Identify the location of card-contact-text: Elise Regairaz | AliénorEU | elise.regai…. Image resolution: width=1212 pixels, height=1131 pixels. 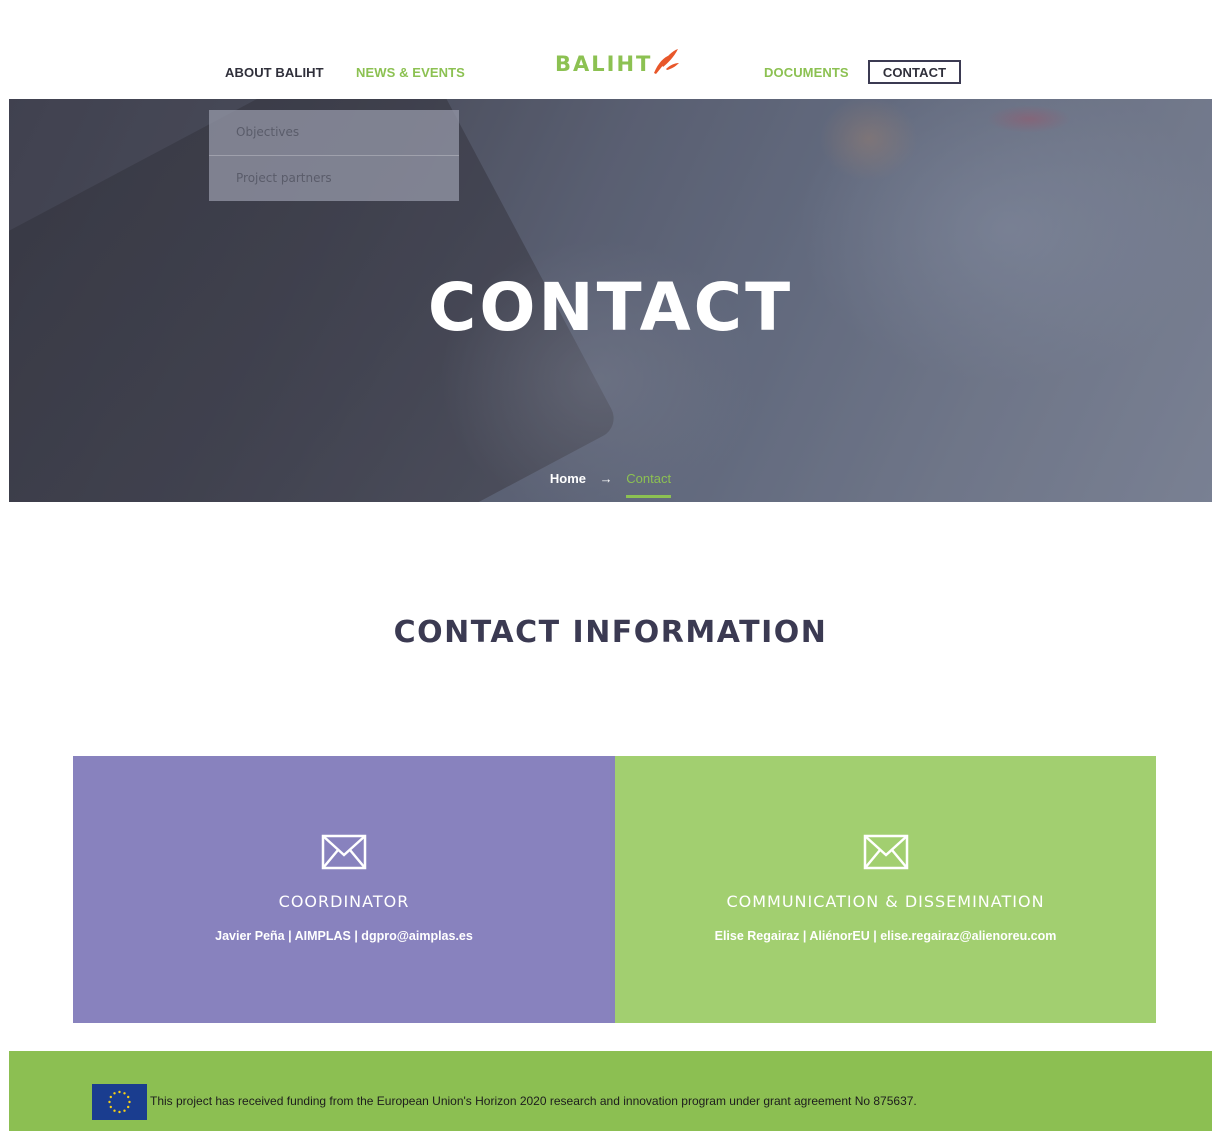
(886, 936).